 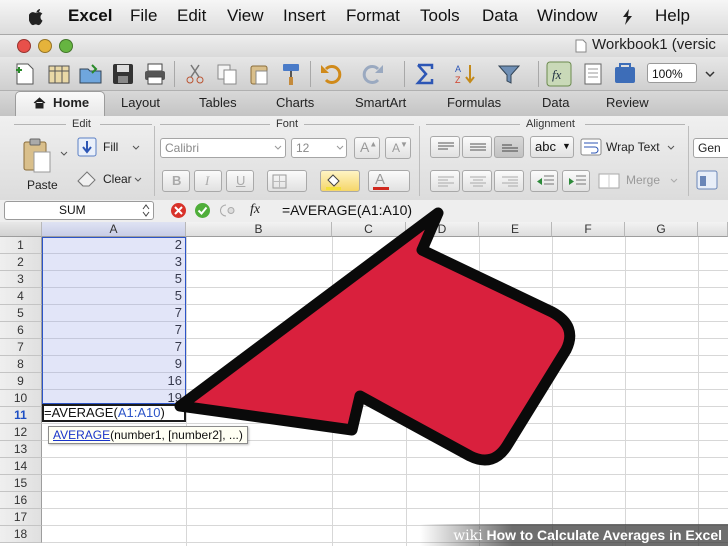 I want to click on watermark-text: wiki How to Calculate Averages in Excel, so click(x=587, y=535).